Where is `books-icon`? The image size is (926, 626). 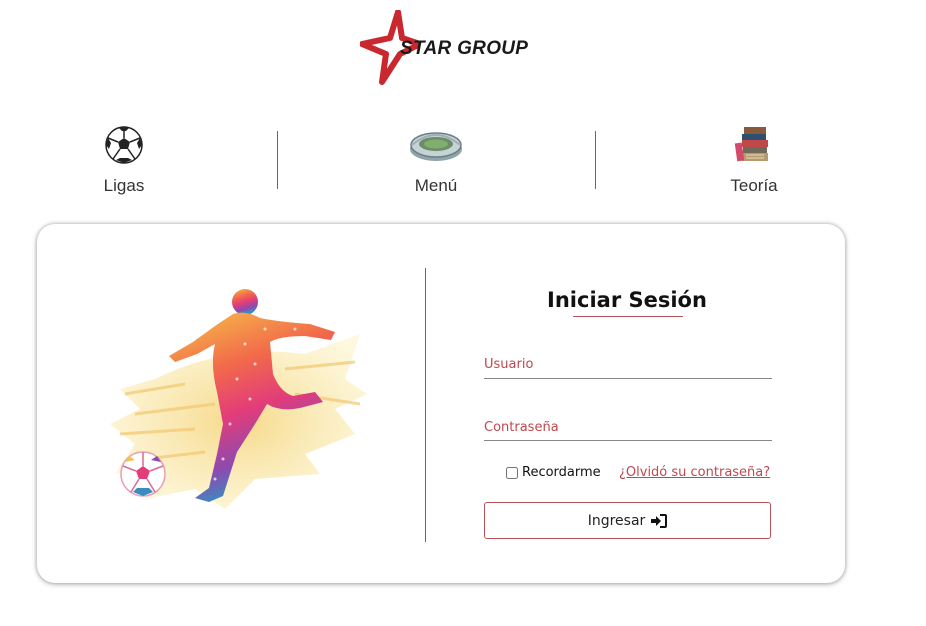 books-icon is located at coordinates (751, 144).